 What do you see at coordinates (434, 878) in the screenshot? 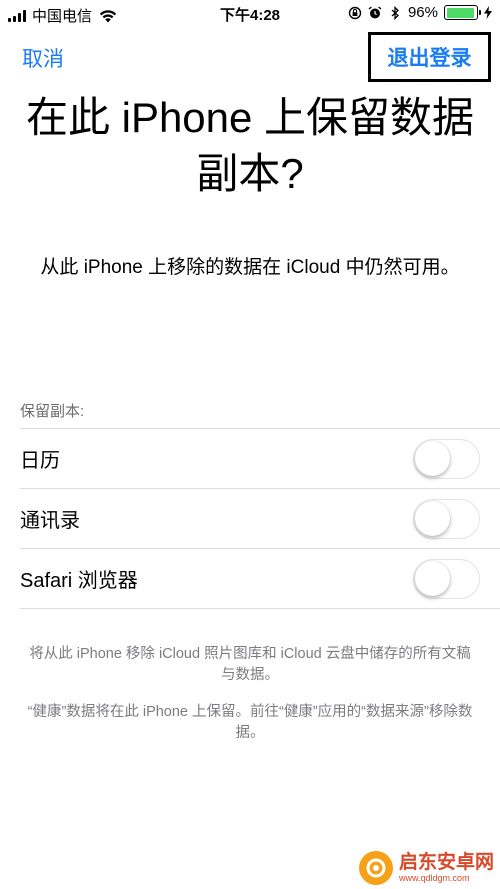
I see `watermark-url: www.qdldgm.com` at bounding box center [434, 878].